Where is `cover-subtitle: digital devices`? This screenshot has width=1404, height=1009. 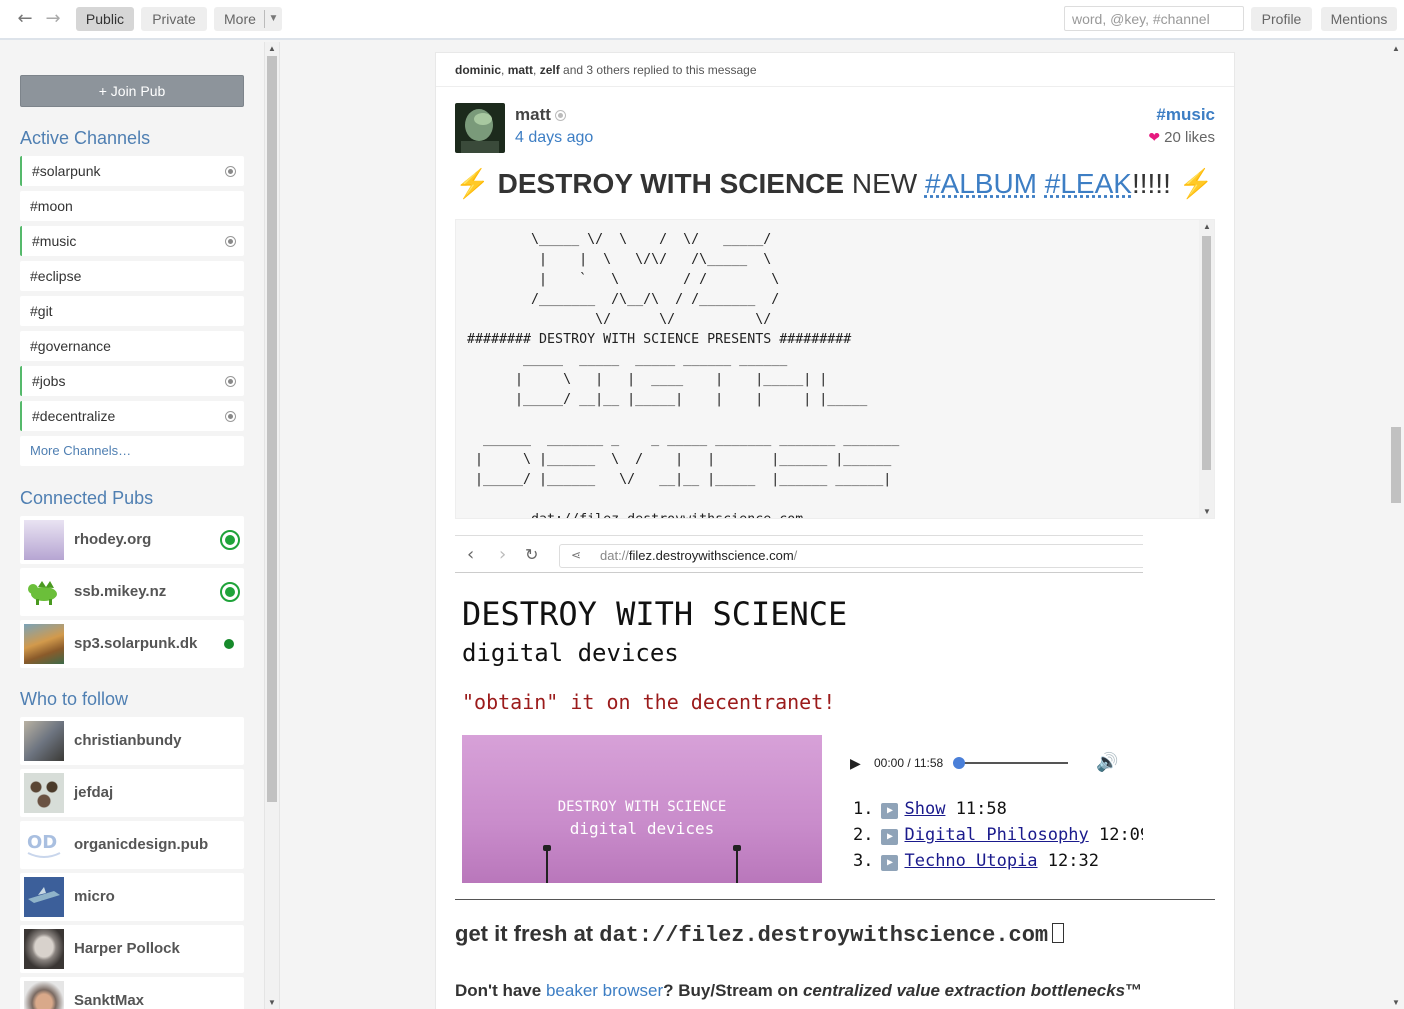 cover-subtitle: digital devices is located at coordinates (642, 828).